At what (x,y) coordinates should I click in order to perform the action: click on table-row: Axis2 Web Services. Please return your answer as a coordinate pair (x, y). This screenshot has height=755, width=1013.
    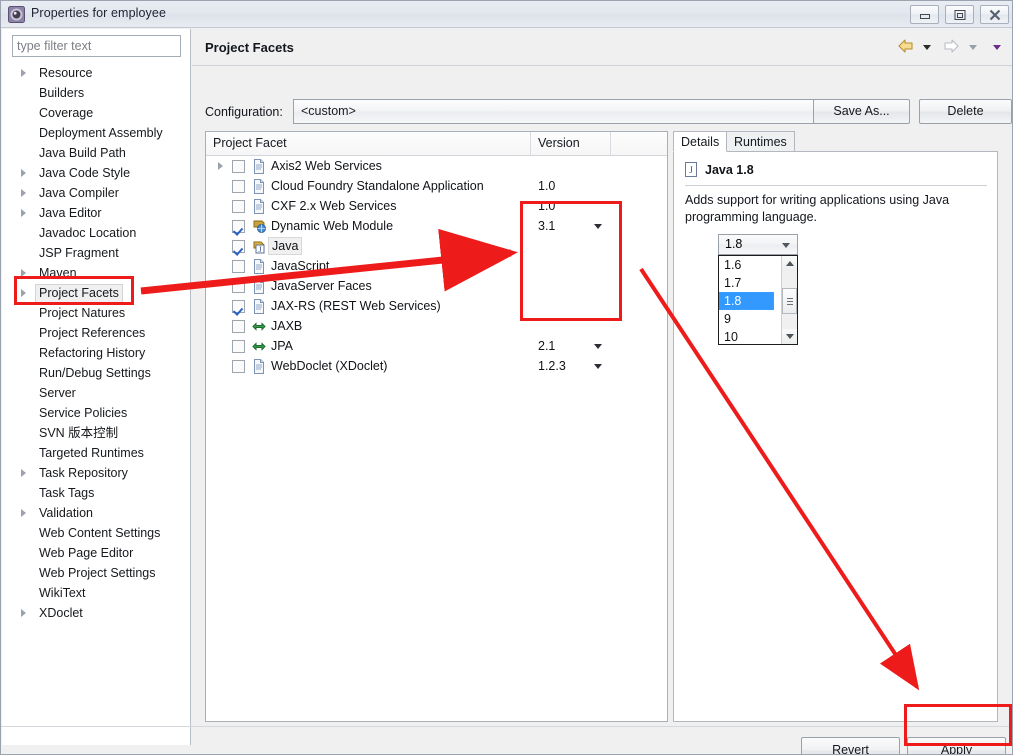
    Looking at the image, I should click on (436, 166).